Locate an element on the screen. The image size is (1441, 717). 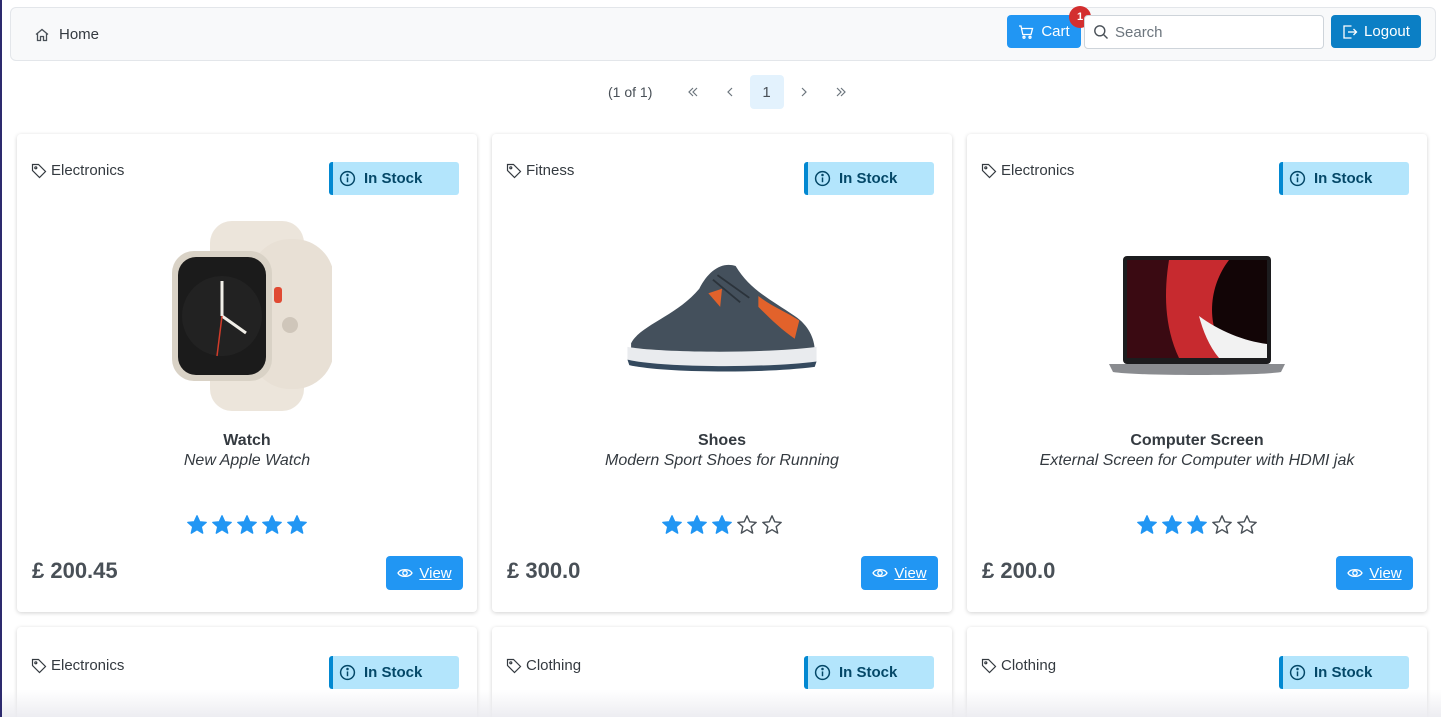
product-price: £ 200.0 is located at coordinates (1019, 570).